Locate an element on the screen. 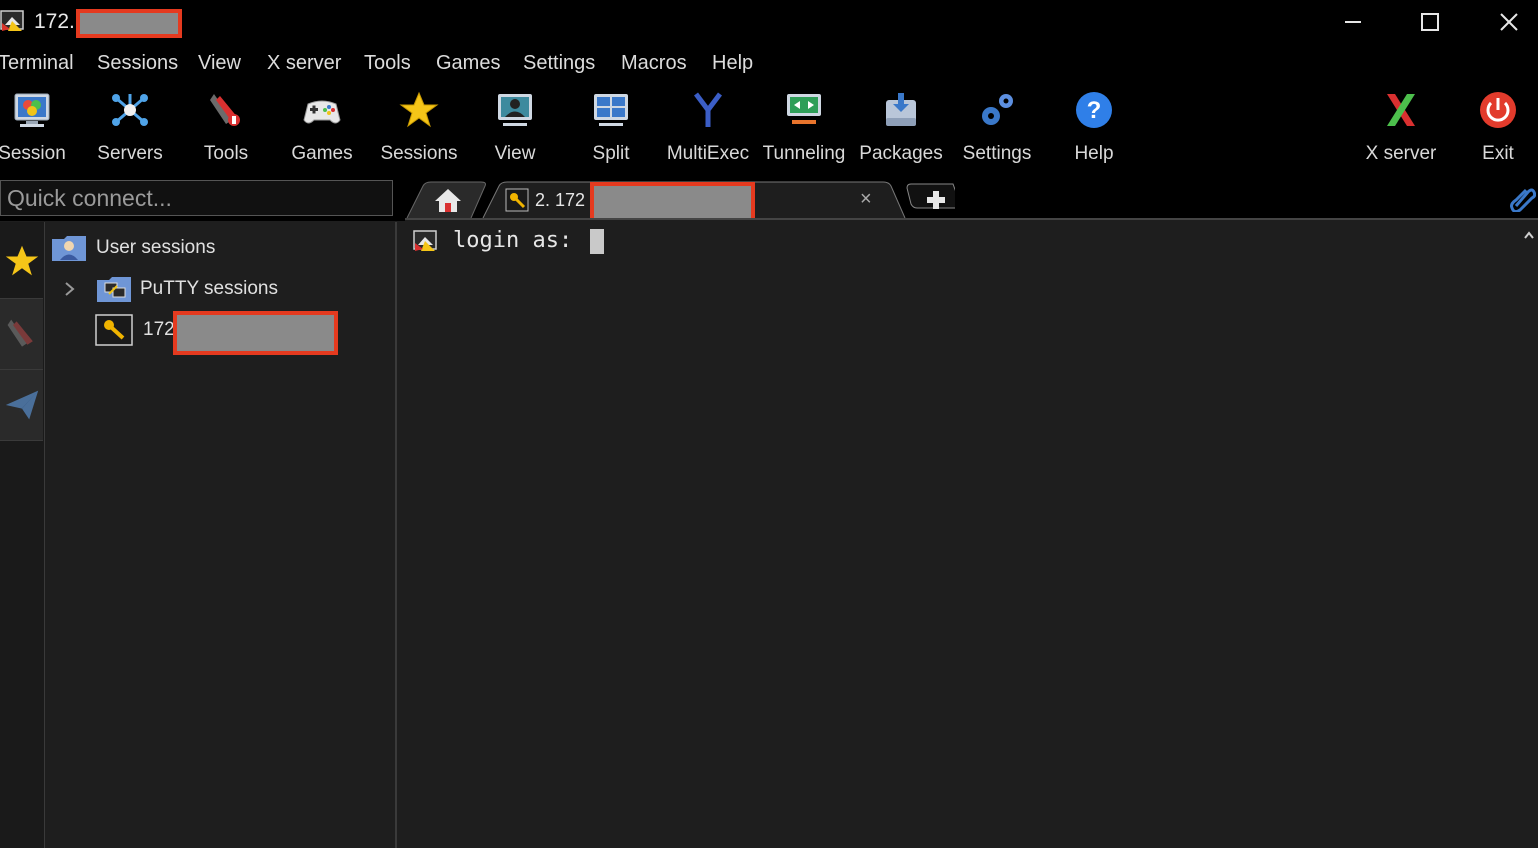  power-icon is located at coordinates (1498, 110).